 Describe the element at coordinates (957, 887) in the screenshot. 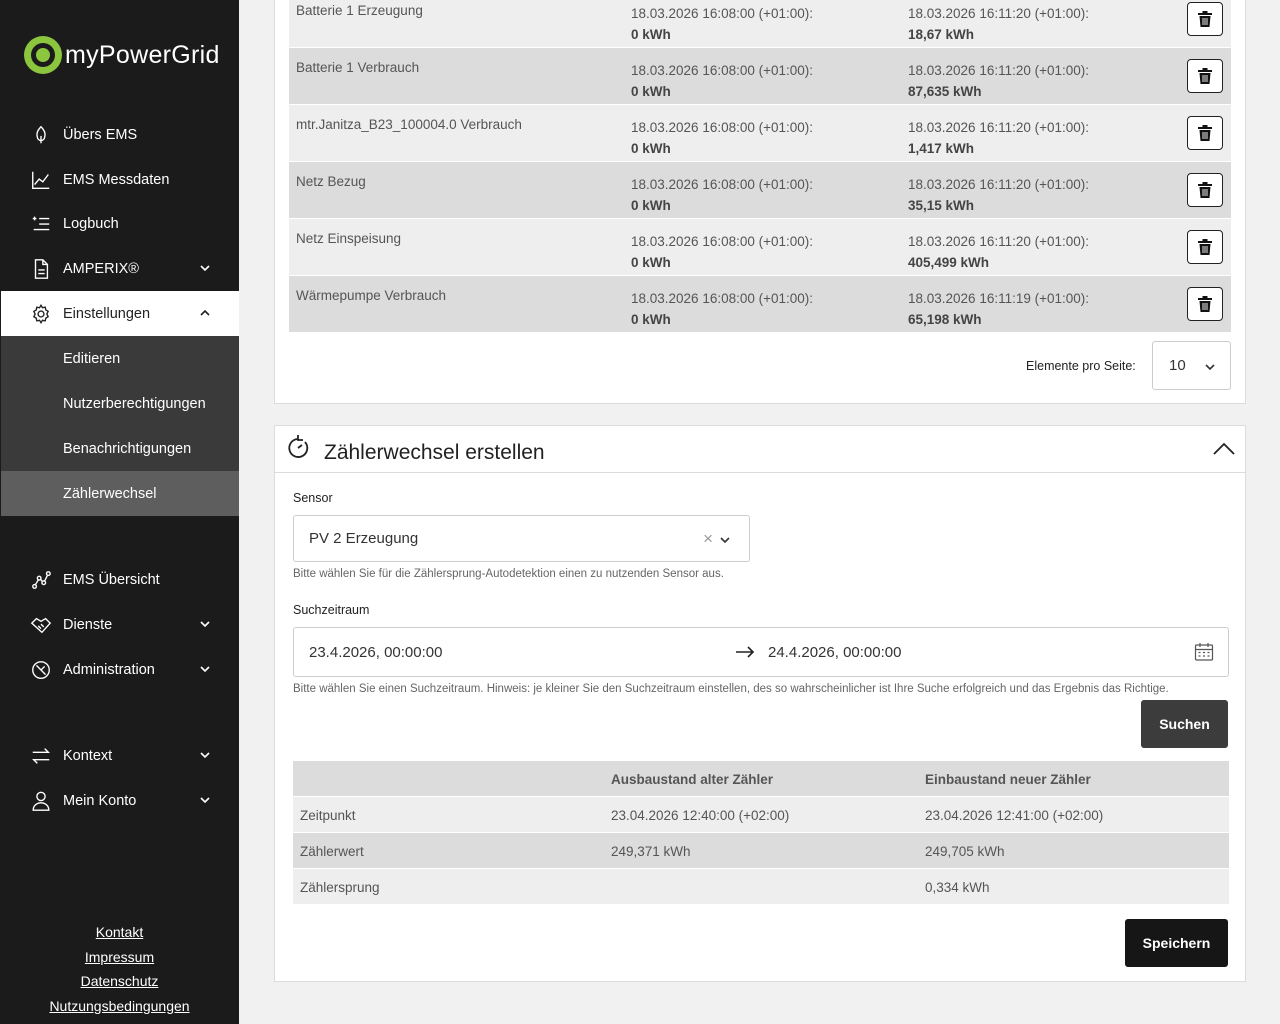

I see `new-meter-value: 0,334 kWh` at that location.